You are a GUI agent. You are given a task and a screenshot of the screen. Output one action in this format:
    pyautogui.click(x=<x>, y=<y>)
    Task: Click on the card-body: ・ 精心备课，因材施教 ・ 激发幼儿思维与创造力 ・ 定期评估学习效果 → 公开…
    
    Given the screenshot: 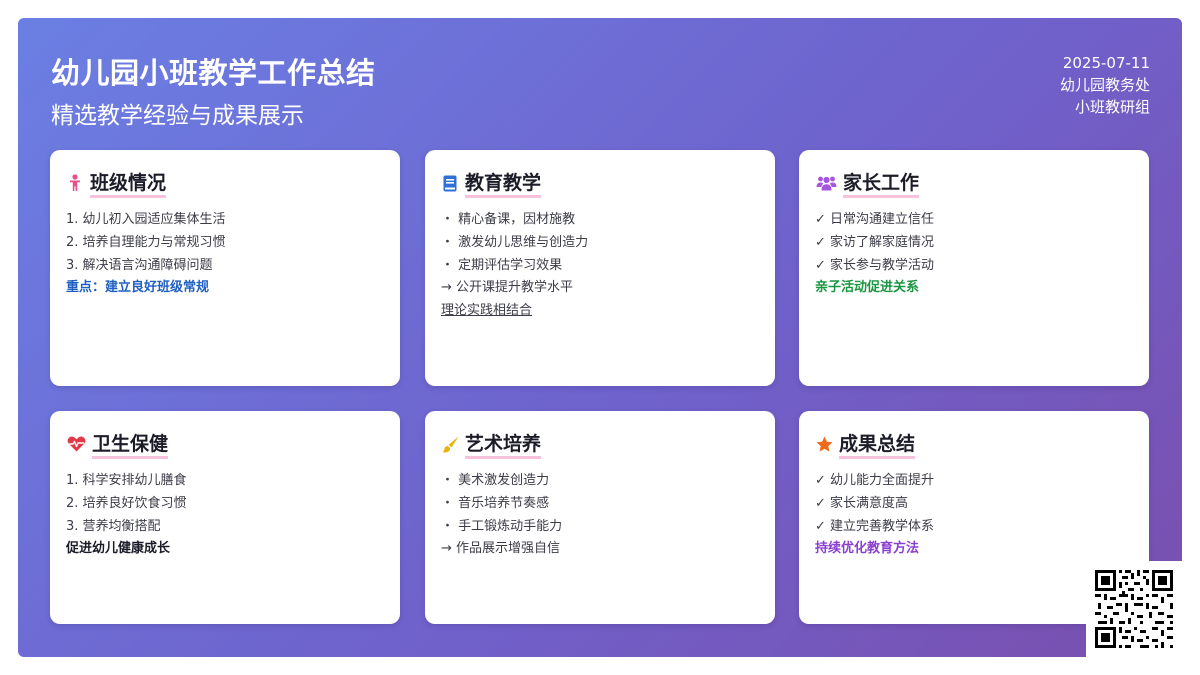 What is the action you would take?
    pyautogui.click(x=602, y=266)
    